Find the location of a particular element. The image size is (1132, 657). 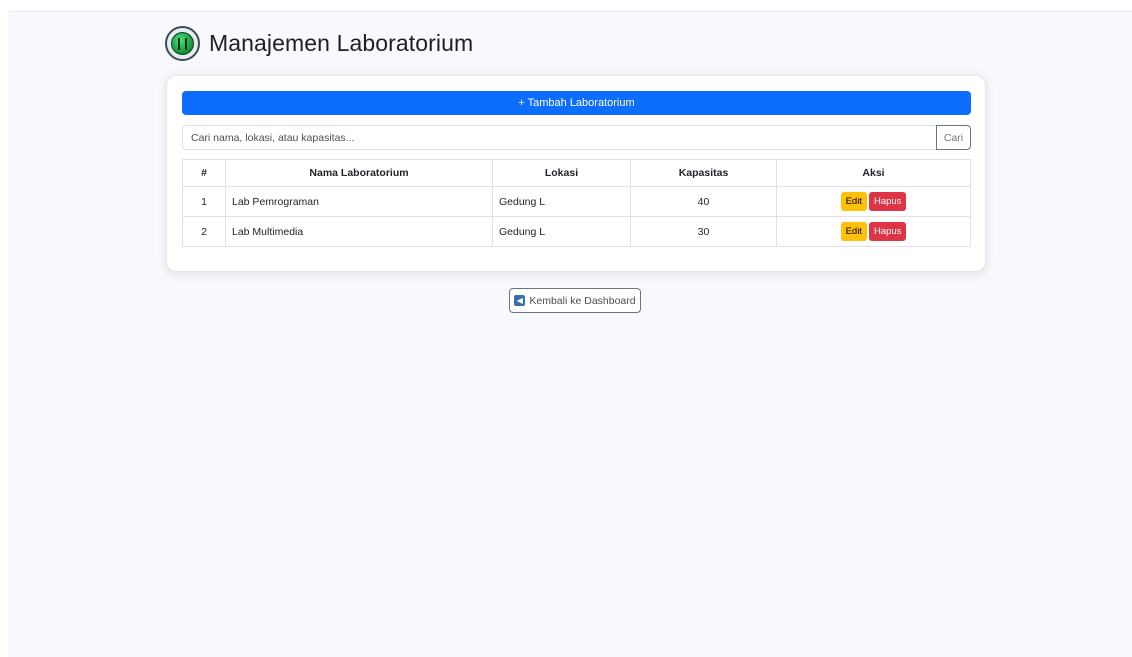

column-header-number: # is located at coordinates (204, 173).